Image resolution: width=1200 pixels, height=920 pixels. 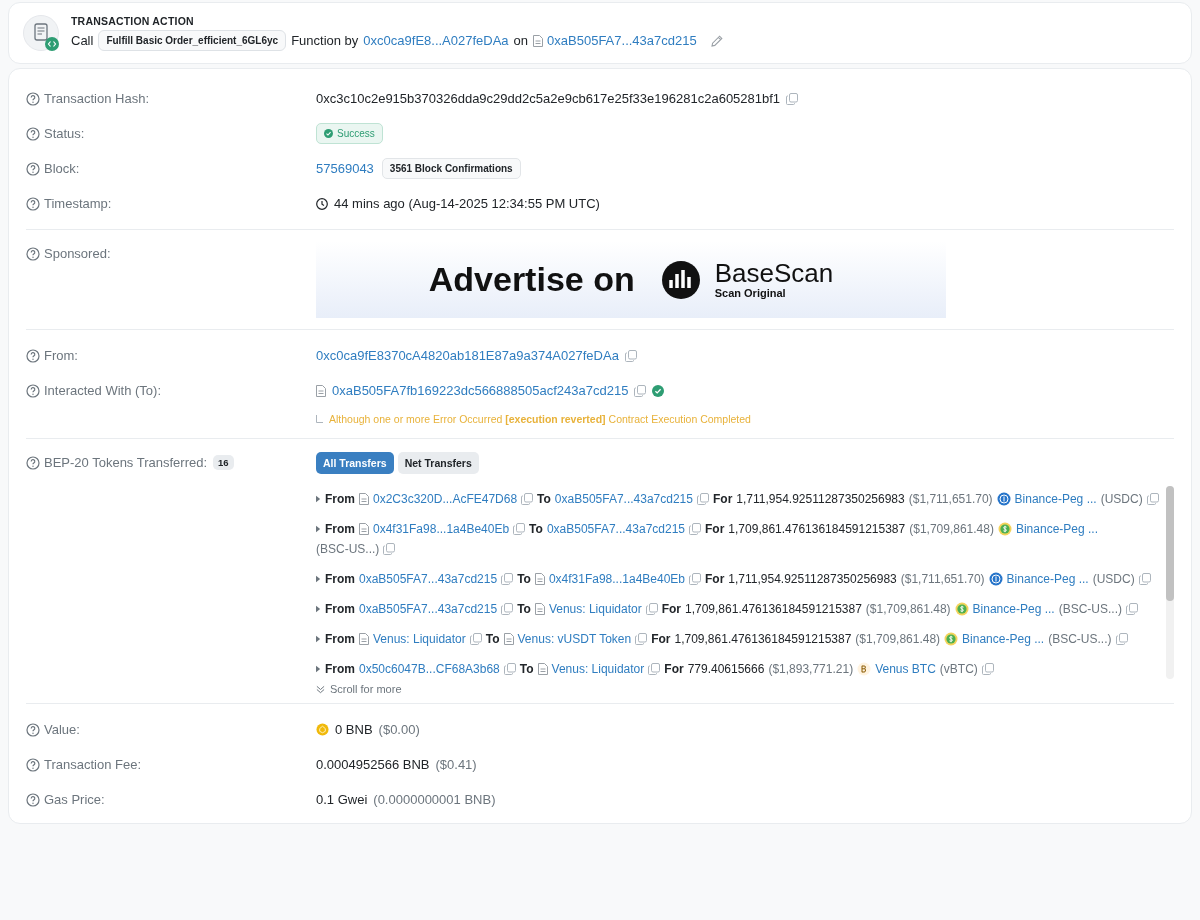 What do you see at coordinates (438, 463) in the screenshot?
I see `transfers-tab: Net Transfers` at bounding box center [438, 463].